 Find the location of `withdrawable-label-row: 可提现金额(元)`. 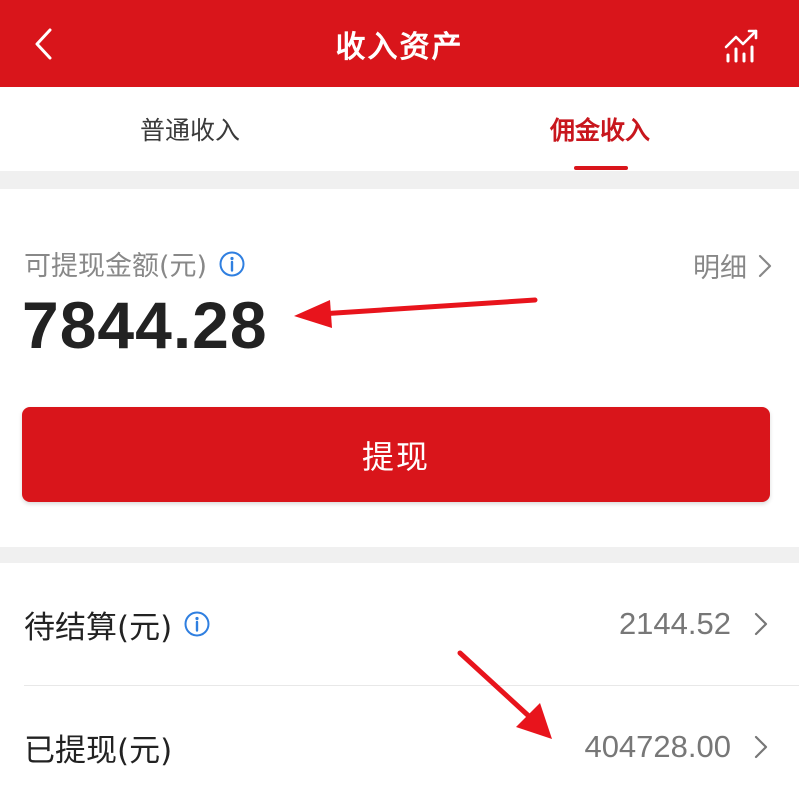

withdrawable-label-row: 可提现金额(元) is located at coordinates (134, 263).